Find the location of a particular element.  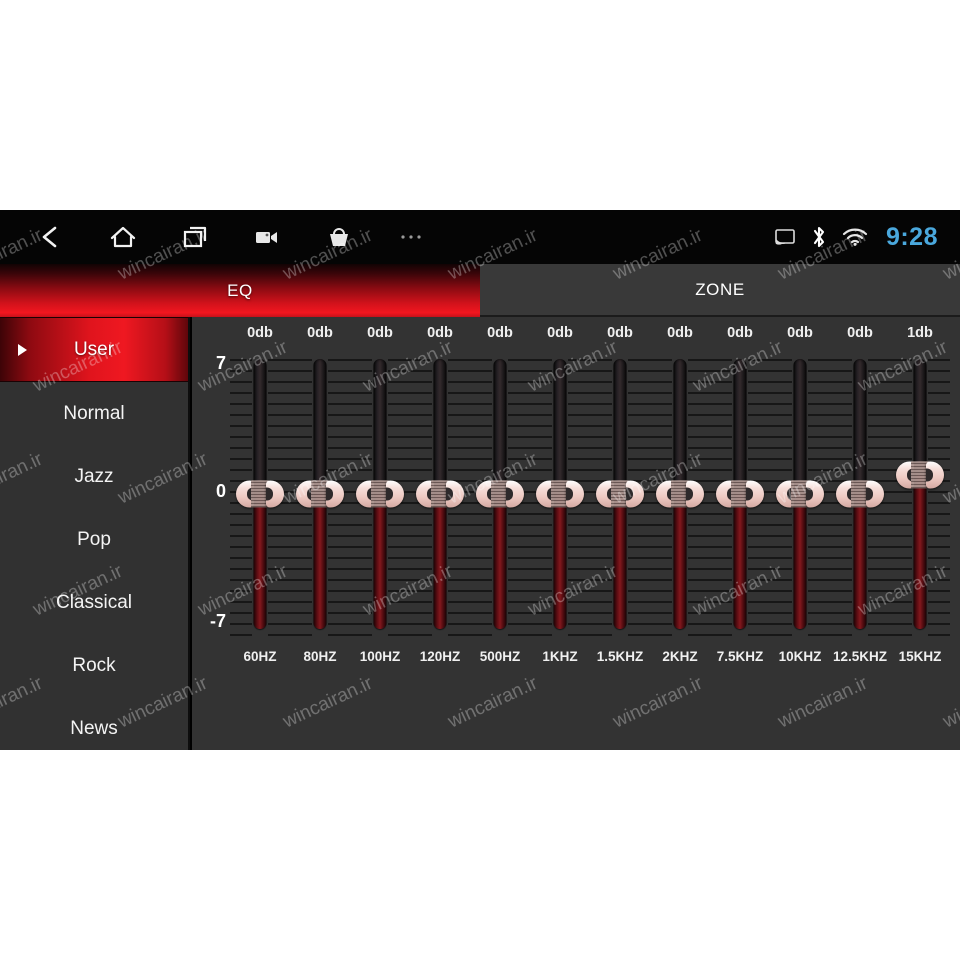

tab-zone-label: ZONE is located at coordinates (720, 289).